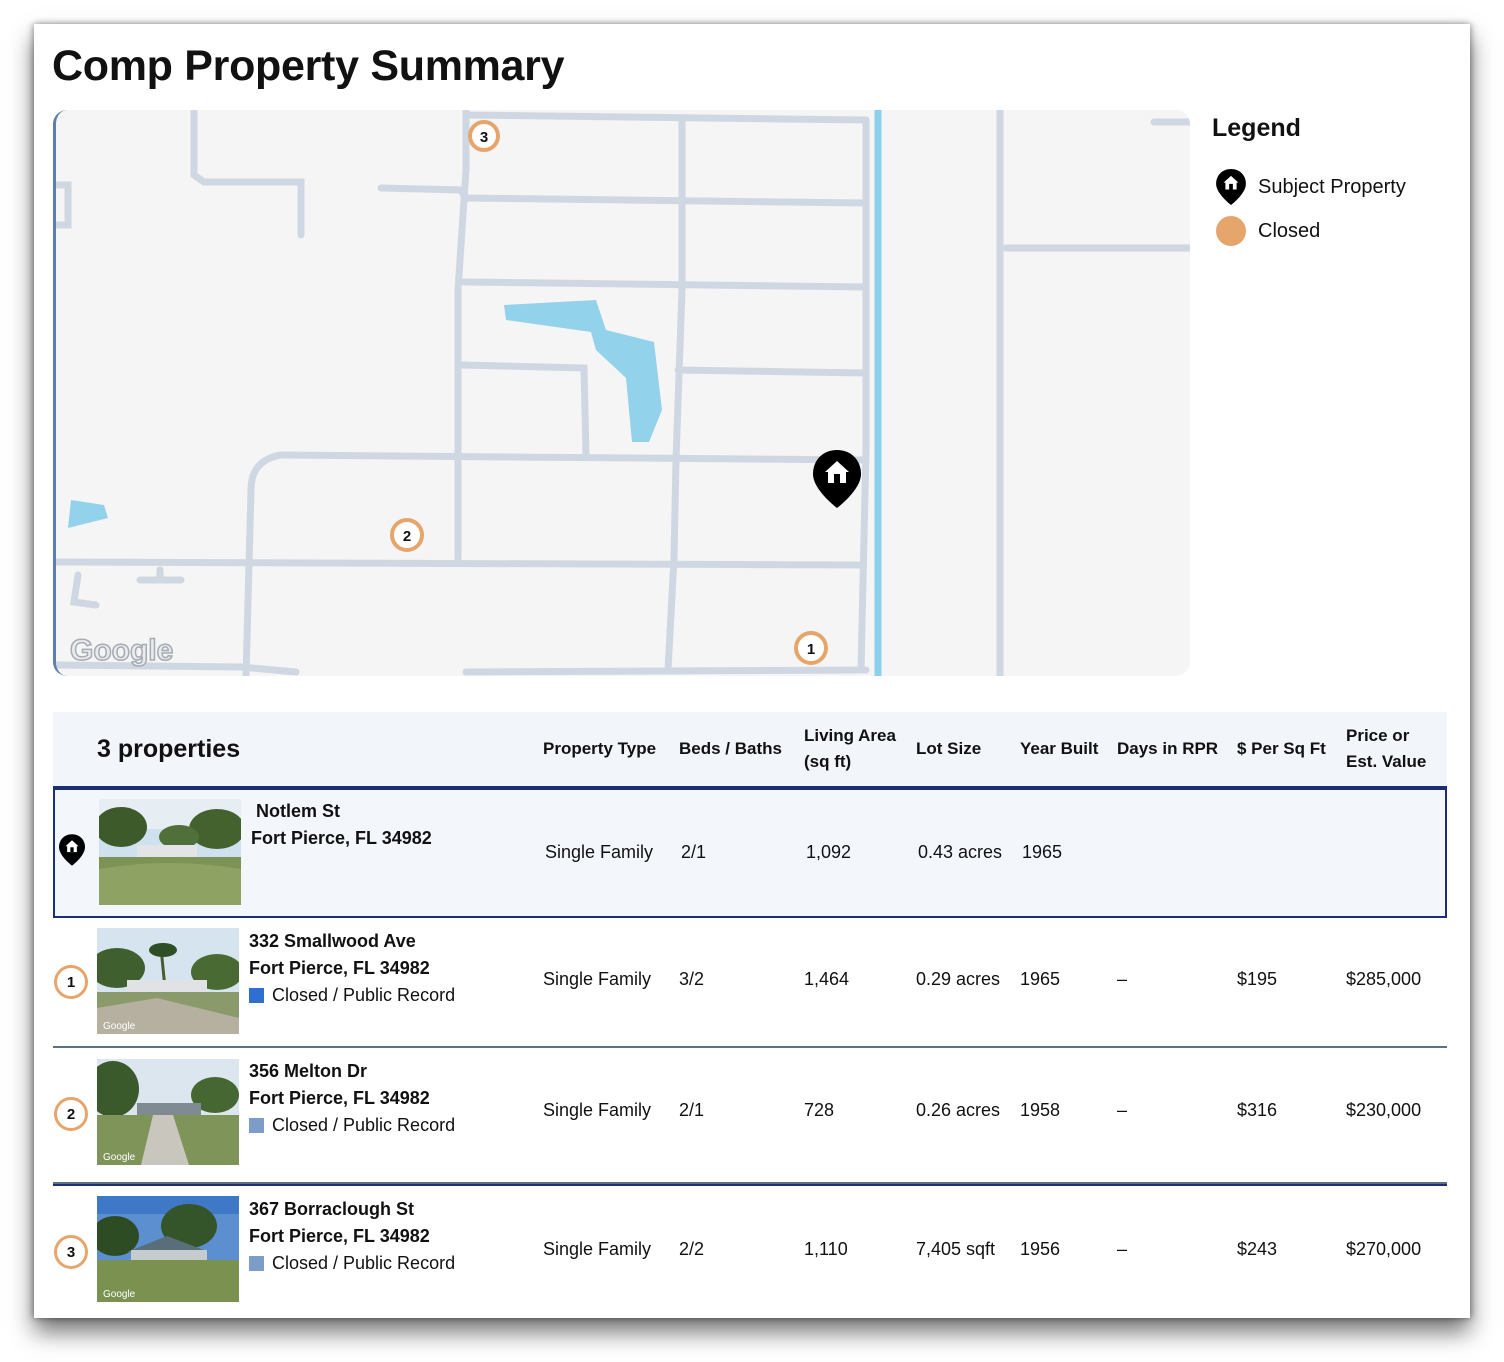 Image resolution: width=1504 pixels, height=1362 pixels. Describe the element at coordinates (339, 1236) in the screenshot. I see `comp-city-3: Fort Pierce, FL 34982` at that location.